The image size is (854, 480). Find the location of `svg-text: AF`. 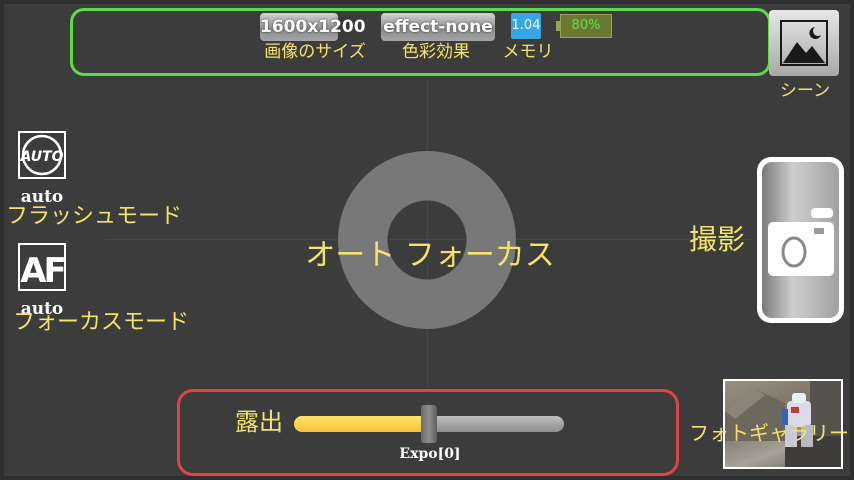

svg-text: AF is located at coordinates (42, 270).